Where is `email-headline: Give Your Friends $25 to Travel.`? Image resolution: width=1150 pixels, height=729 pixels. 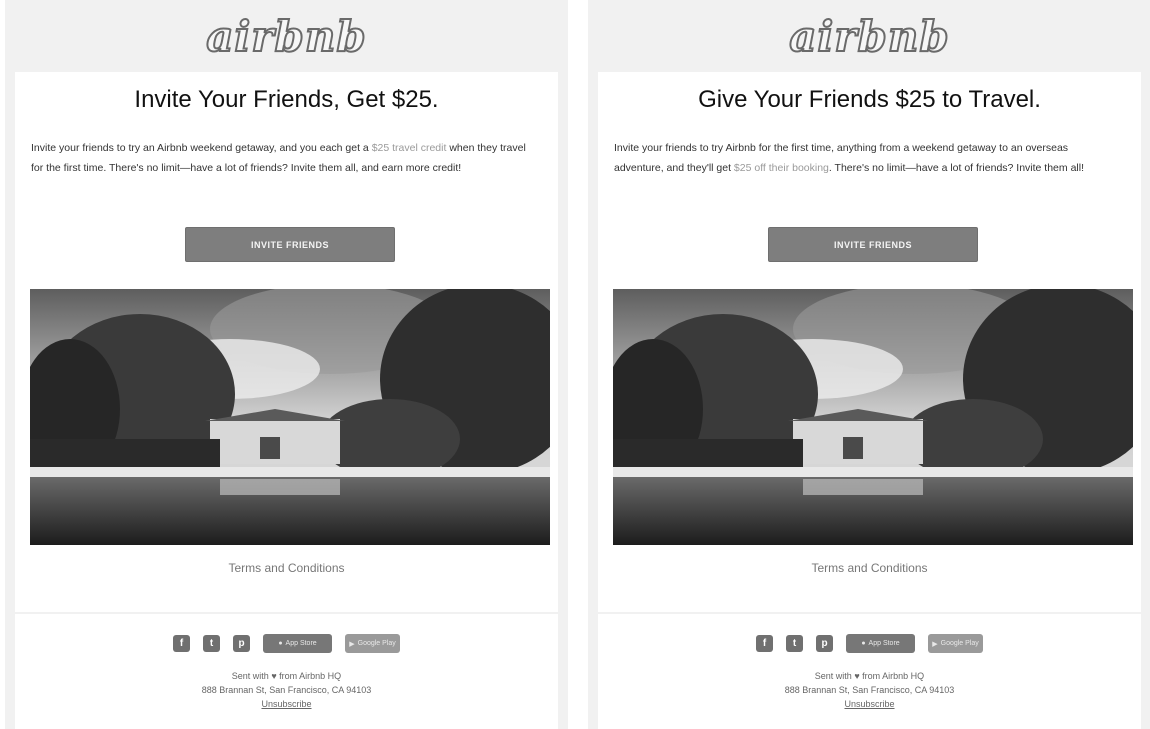 email-headline: Give Your Friends $25 to Travel. is located at coordinates (869, 99).